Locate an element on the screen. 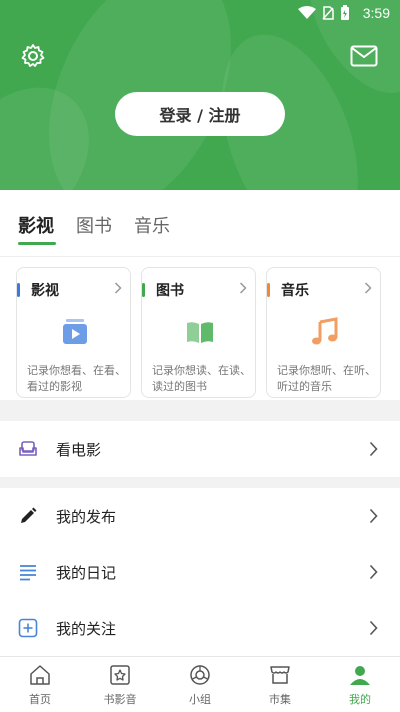 The image size is (400, 712). nav-groups: 小组 is located at coordinates (200, 684).